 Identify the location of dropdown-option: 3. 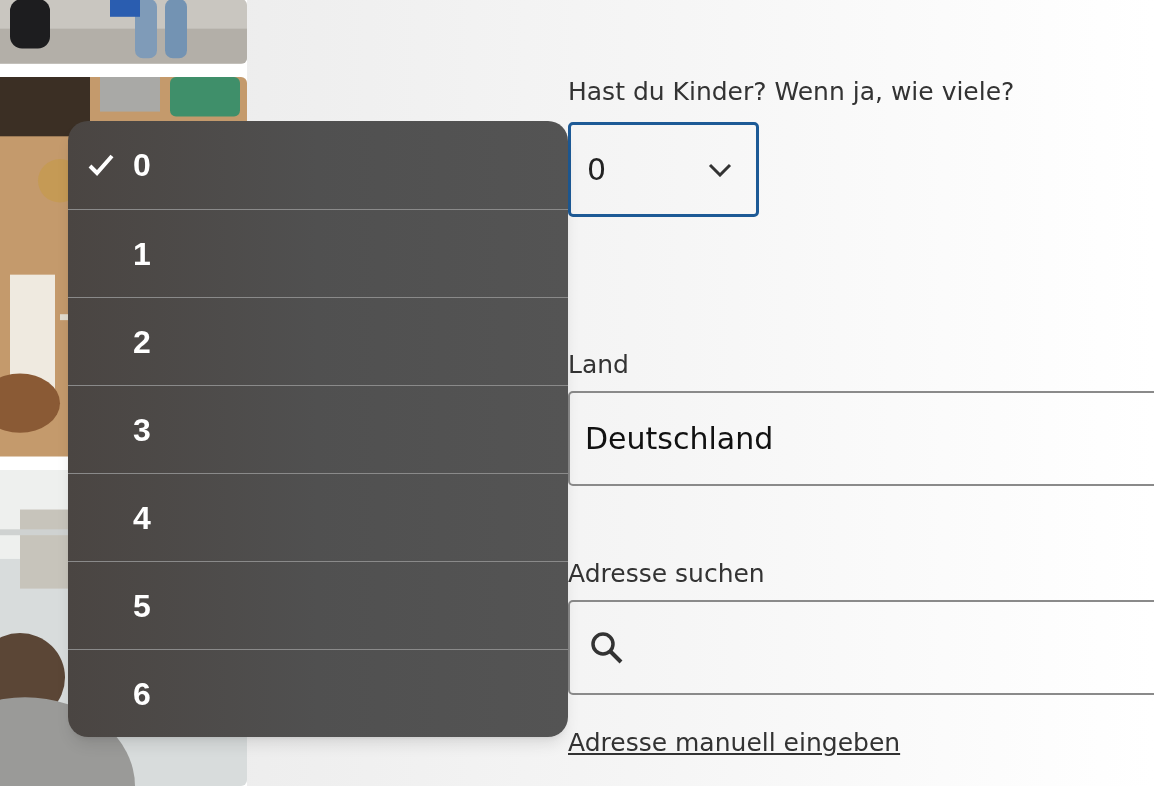
(318, 429).